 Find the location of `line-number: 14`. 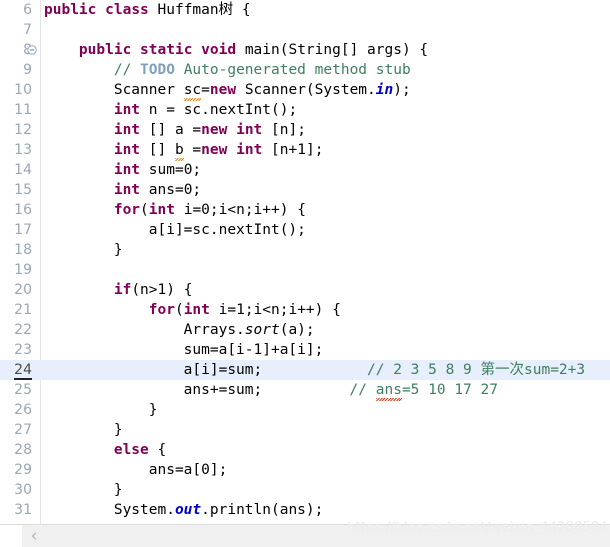

line-number: 14 is located at coordinates (23, 170).